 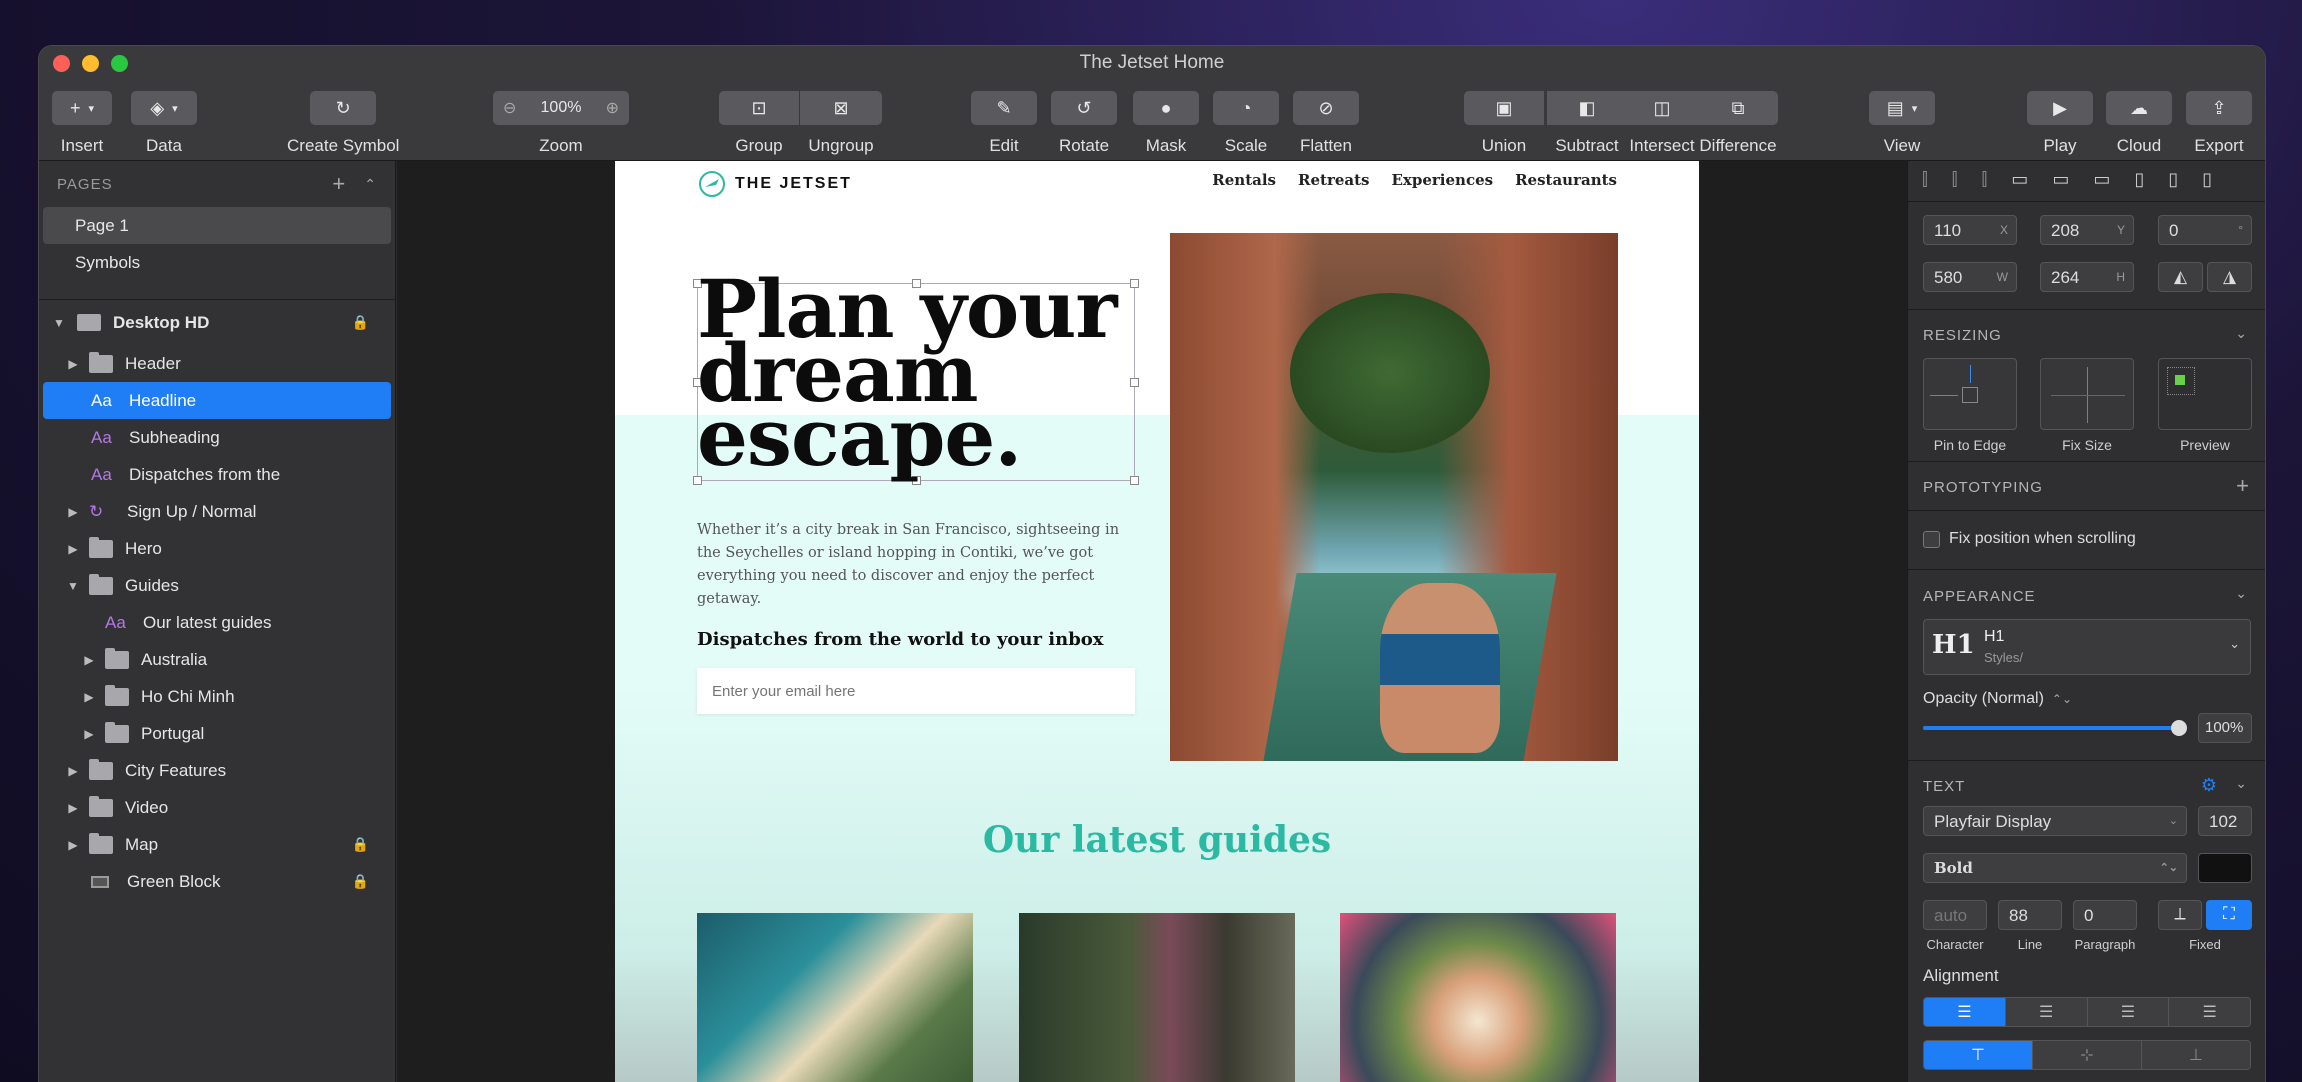 I want to click on subtract-tool: ◧ Subtract, so click(x=1587, y=123).